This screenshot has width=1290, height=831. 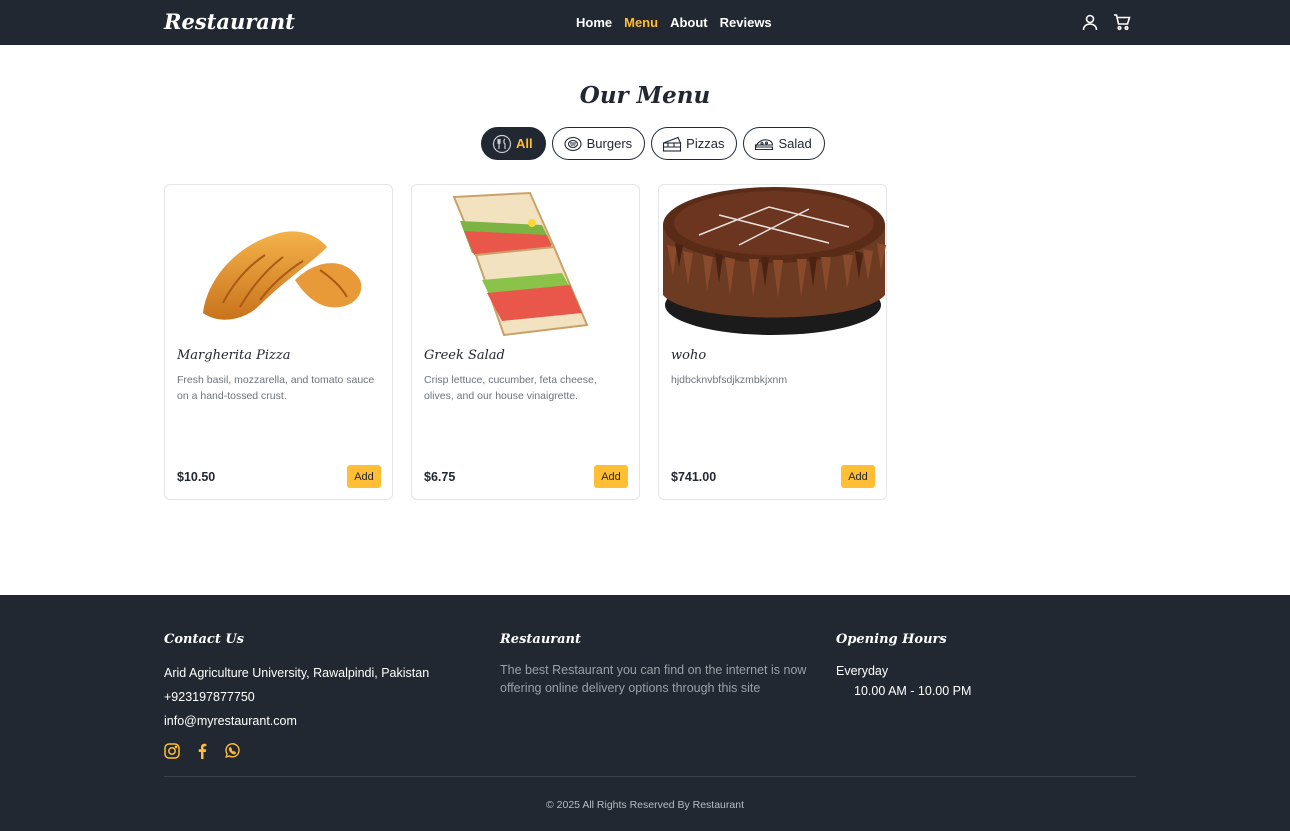 I want to click on footer-email: info@myrestaurant.com, so click(x=296, y=721).